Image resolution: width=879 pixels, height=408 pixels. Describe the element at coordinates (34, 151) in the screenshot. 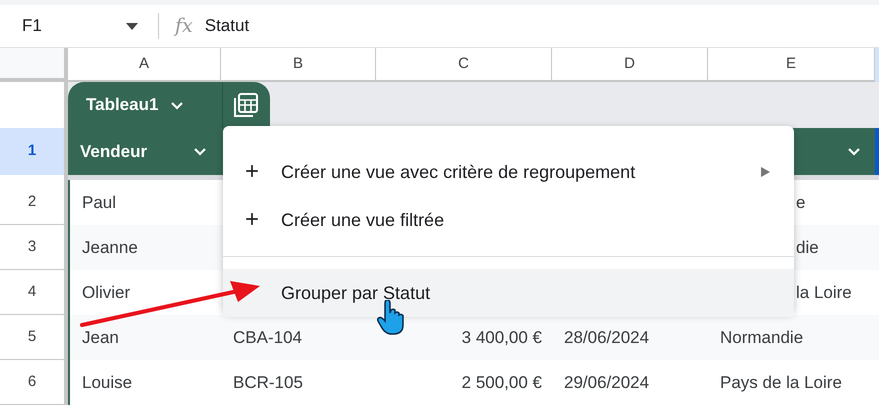

I see `row-number: 1` at that location.